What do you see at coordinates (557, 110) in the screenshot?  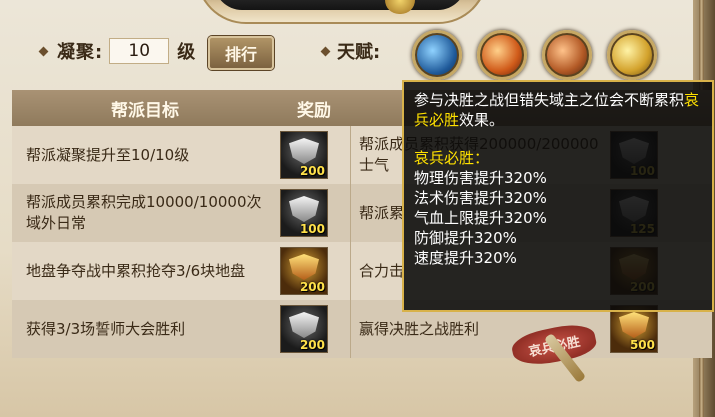 I see `tooltip-description: 参与决胜之战但错失域主之位会不断累积哀兵必胜效果。` at bounding box center [557, 110].